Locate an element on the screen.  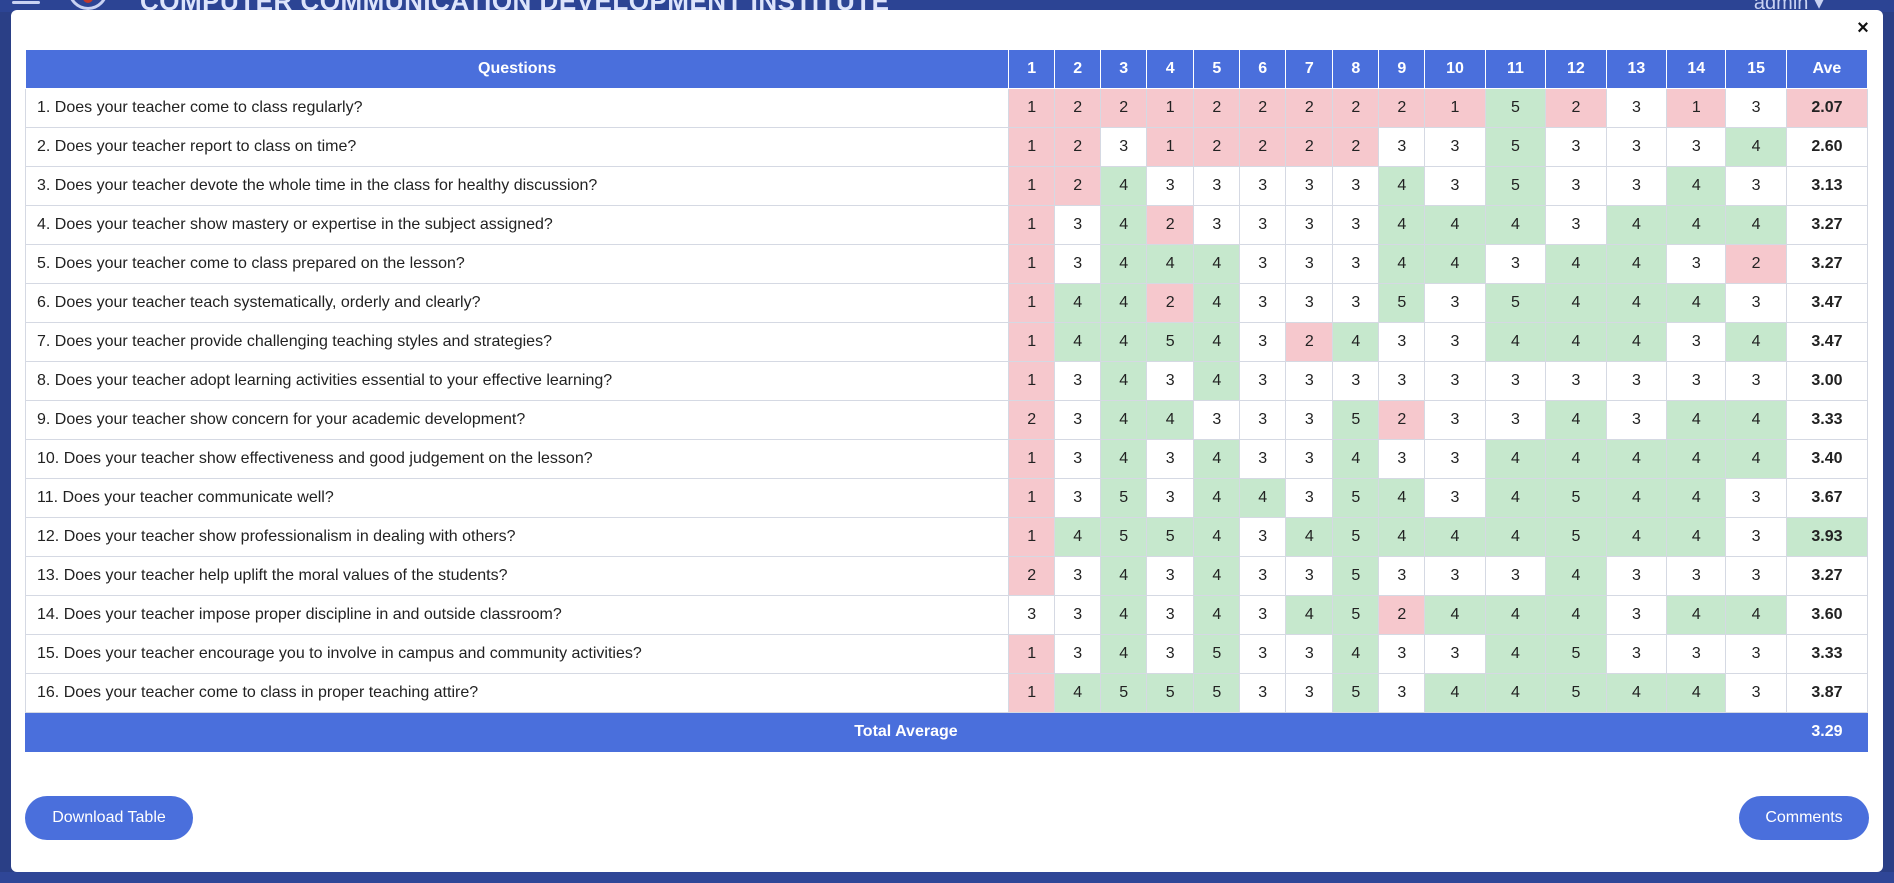
column-header-7: 7 is located at coordinates (1309, 69).